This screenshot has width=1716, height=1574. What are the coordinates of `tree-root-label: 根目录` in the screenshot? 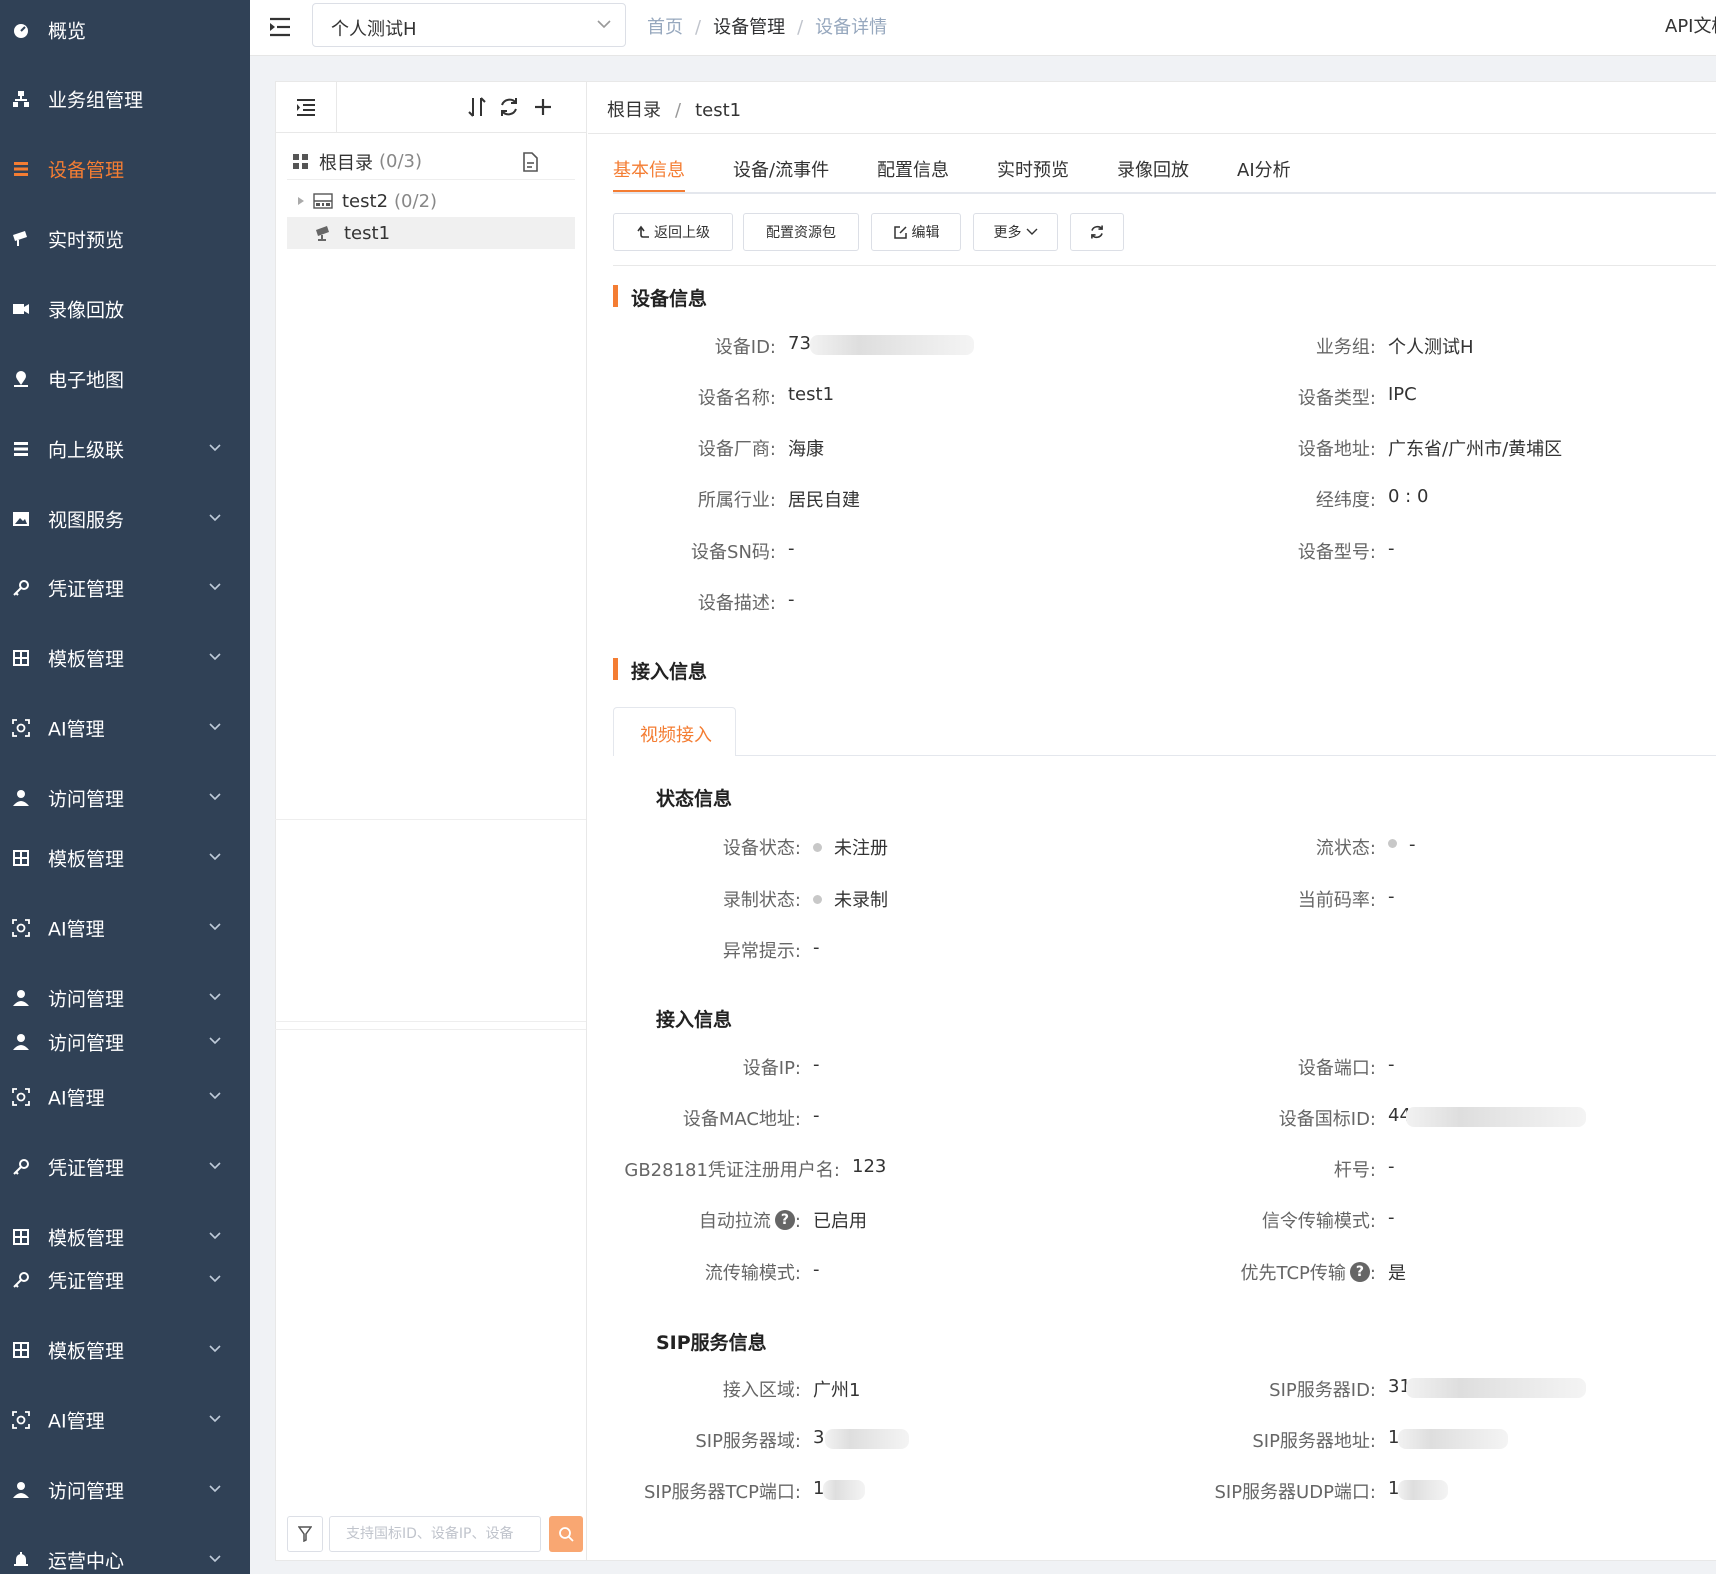 It's located at (346, 163).